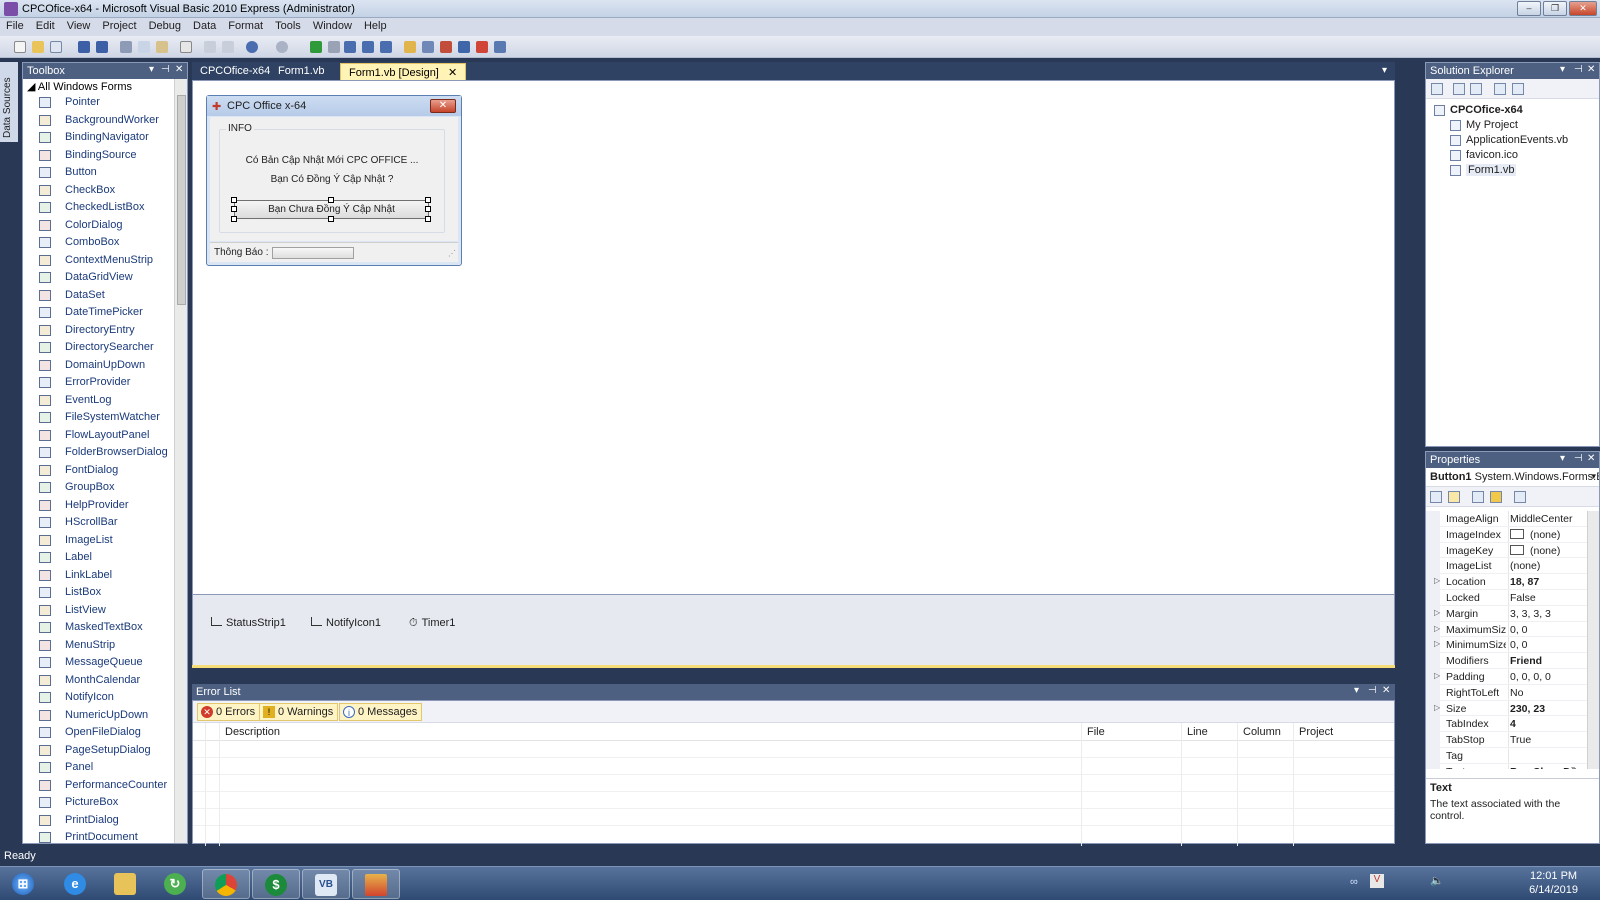 The image size is (1600, 900). What do you see at coordinates (1507, 645) in the screenshot?
I see `property-row: ▷ MinimumSize 0, 0` at bounding box center [1507, 645].